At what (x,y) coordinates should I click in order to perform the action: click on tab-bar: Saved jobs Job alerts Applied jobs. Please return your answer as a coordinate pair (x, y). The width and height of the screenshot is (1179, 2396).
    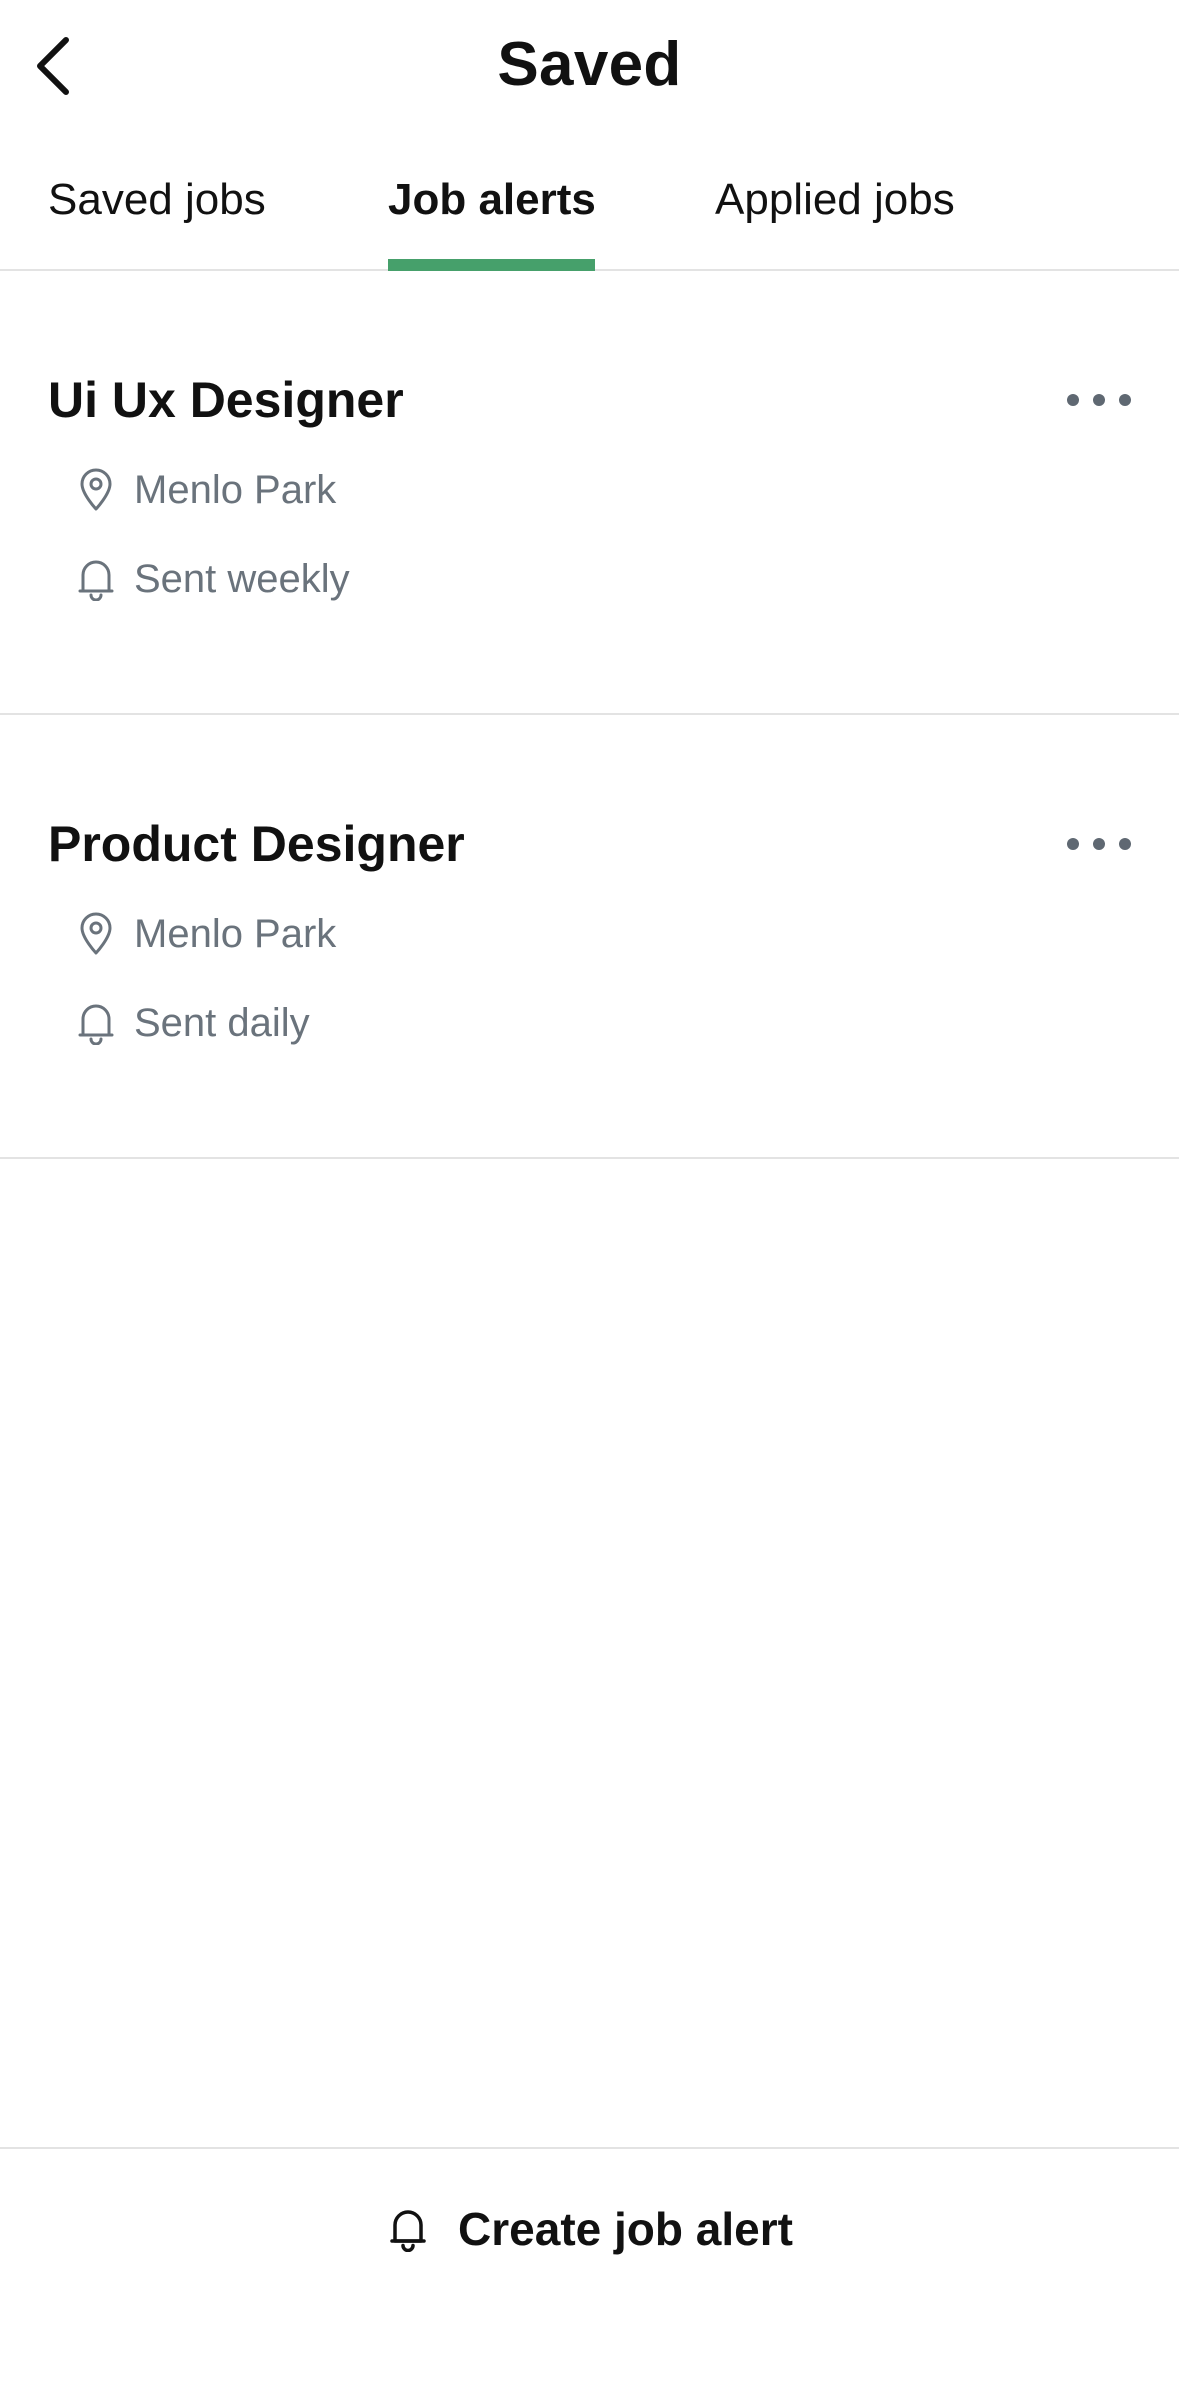
    Looking at the image, I should click on (589, 201).